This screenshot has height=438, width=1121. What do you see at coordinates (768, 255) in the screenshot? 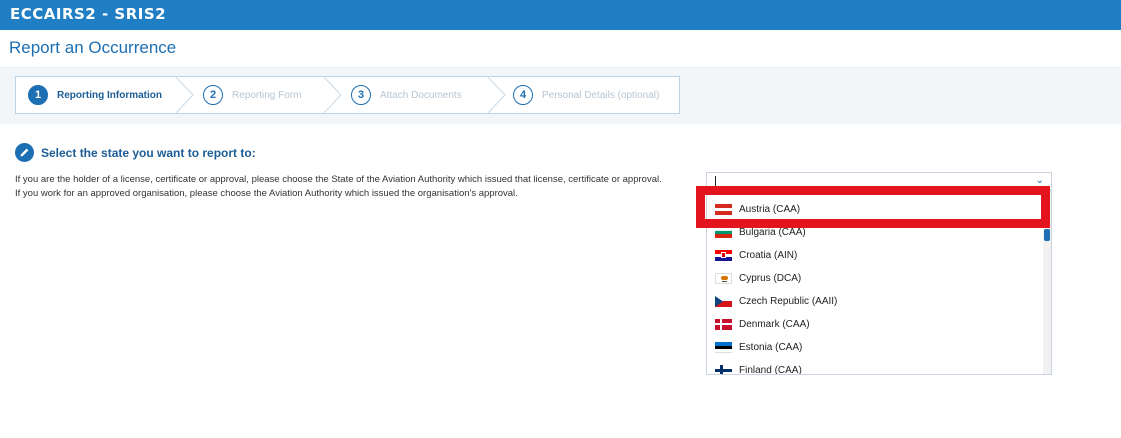
I see `option-label: Croatia (AIN)` at bounding box center [768, 255].